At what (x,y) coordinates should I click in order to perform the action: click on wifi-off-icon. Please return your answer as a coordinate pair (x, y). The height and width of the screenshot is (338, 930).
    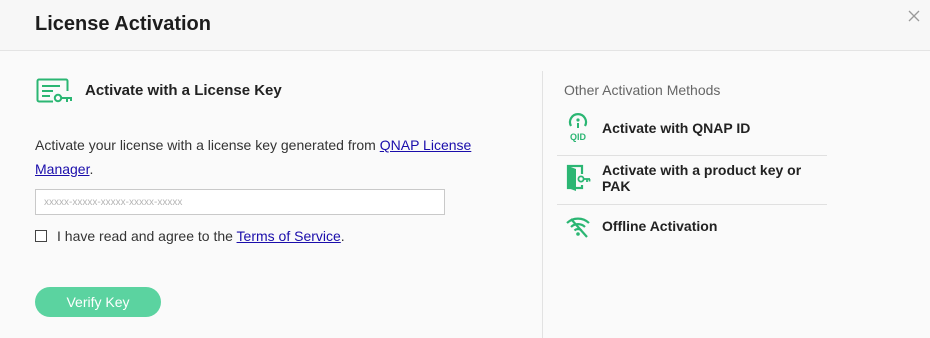
    Looking at the image, I should click on (578, 226).